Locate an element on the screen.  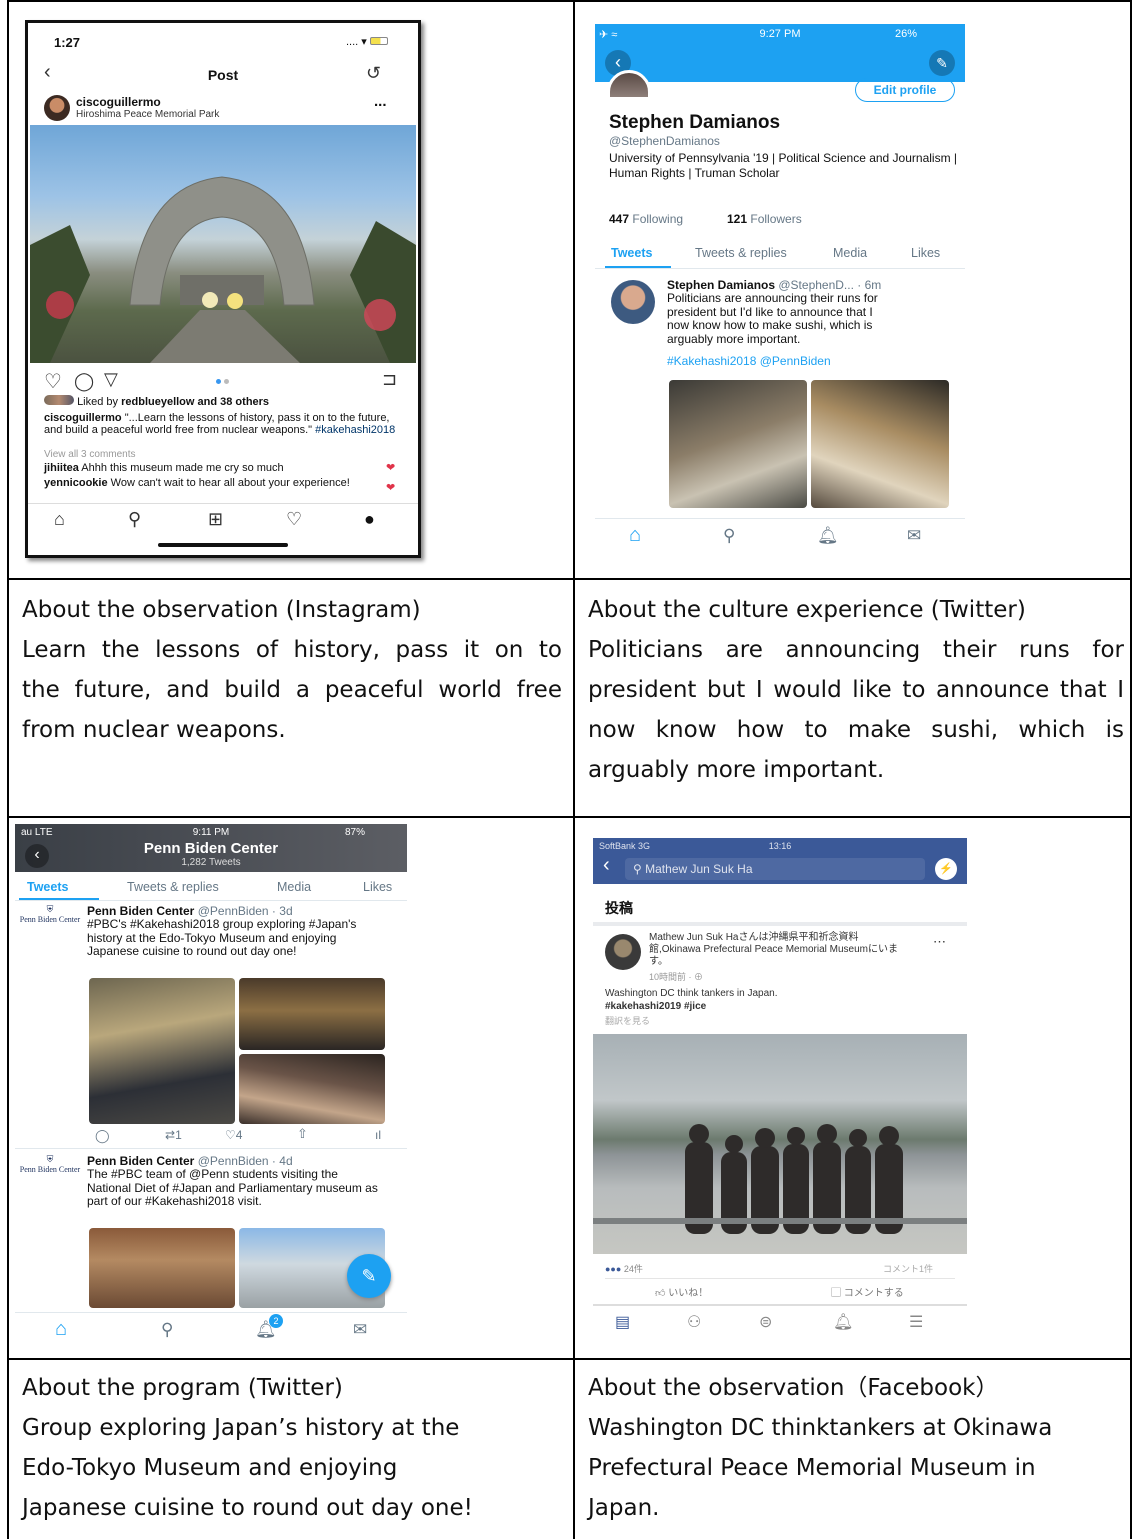
heart-icon: ♡ is located at coordinates (53, 381).